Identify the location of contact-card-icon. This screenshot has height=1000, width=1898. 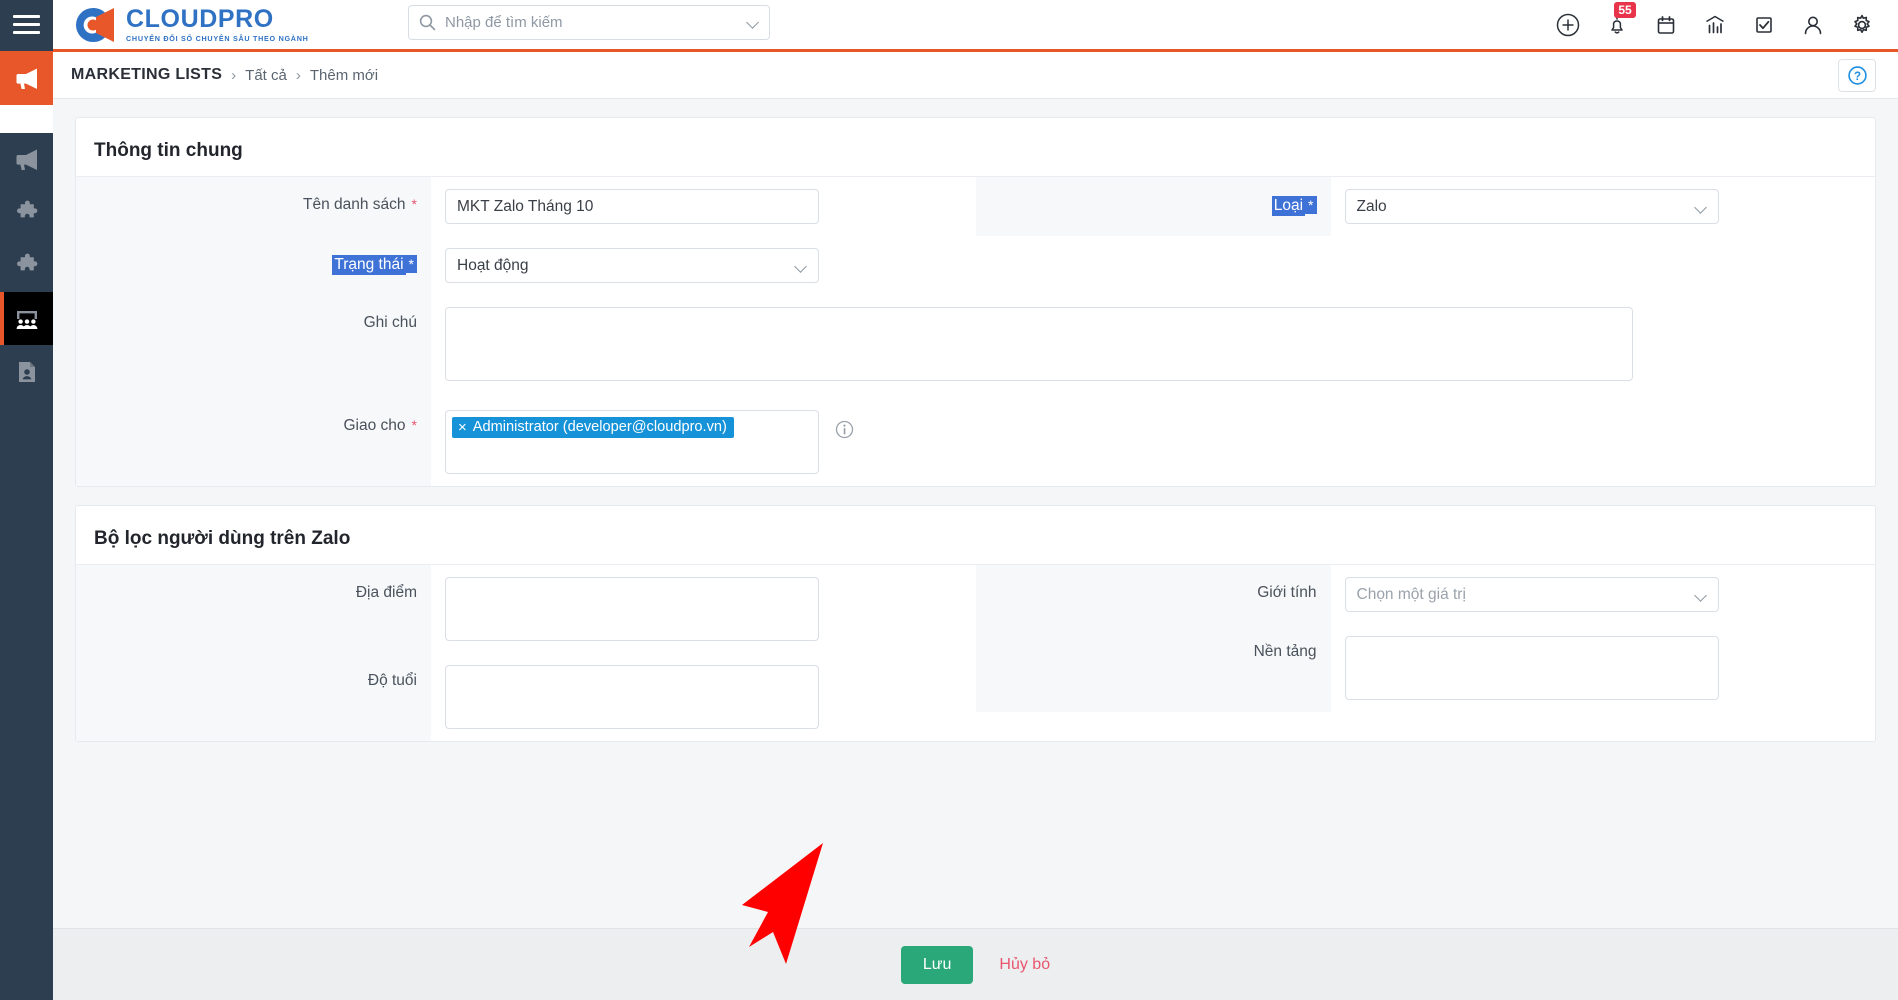
(26, 371).